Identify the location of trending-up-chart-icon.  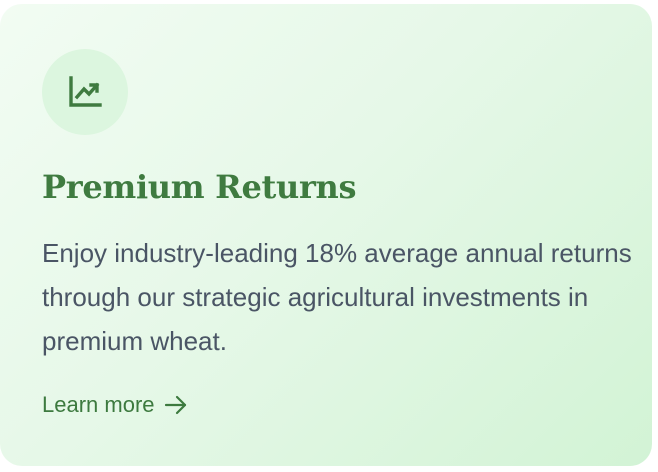
(85, 91).